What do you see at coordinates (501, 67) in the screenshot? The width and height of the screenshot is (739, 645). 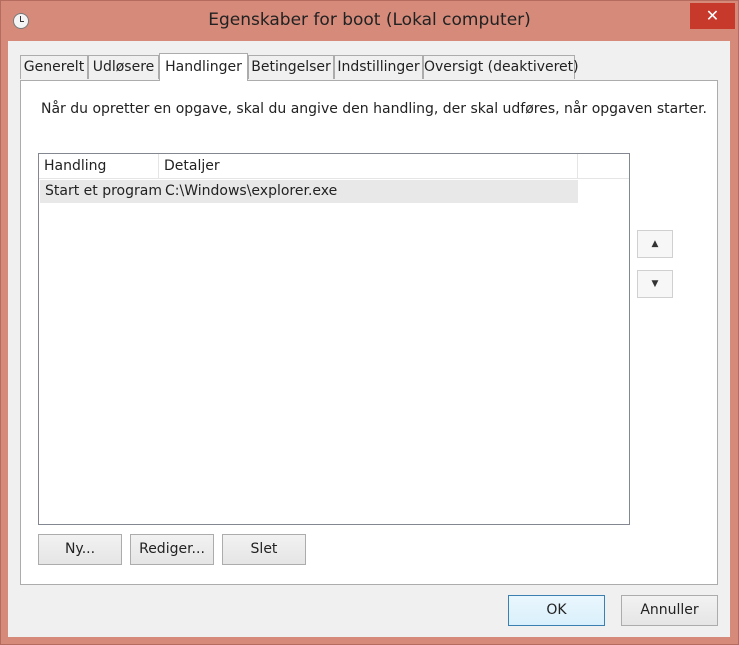 I see `tab-oversigt: Oversigt (deaktiveret)` at bounding box center [501, 67].